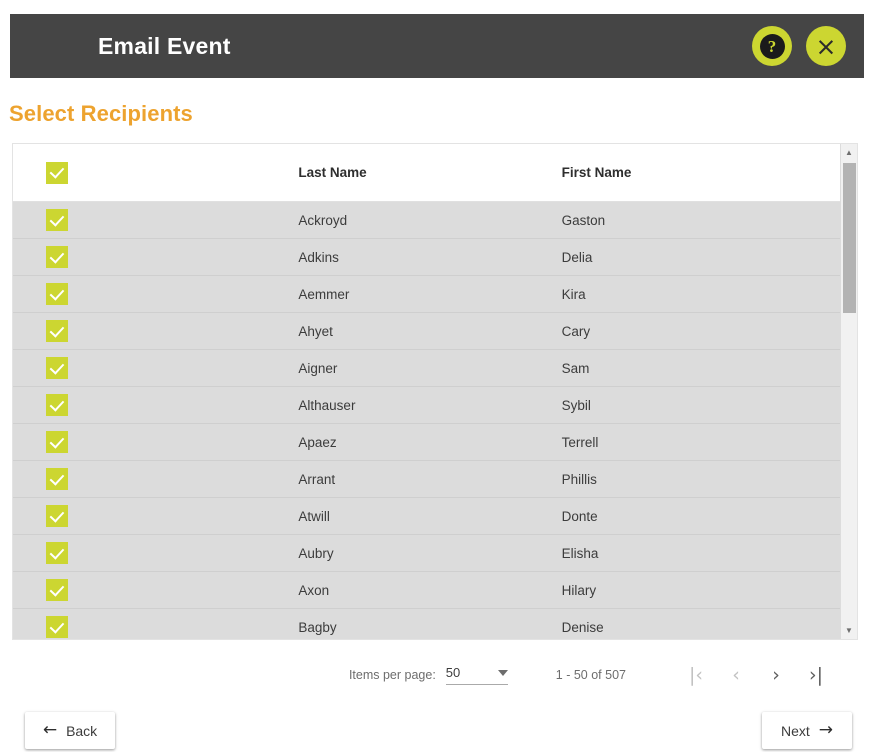 The image size is (874, 752). I want to click on help-circle-icon: ?, so click(772, 46).